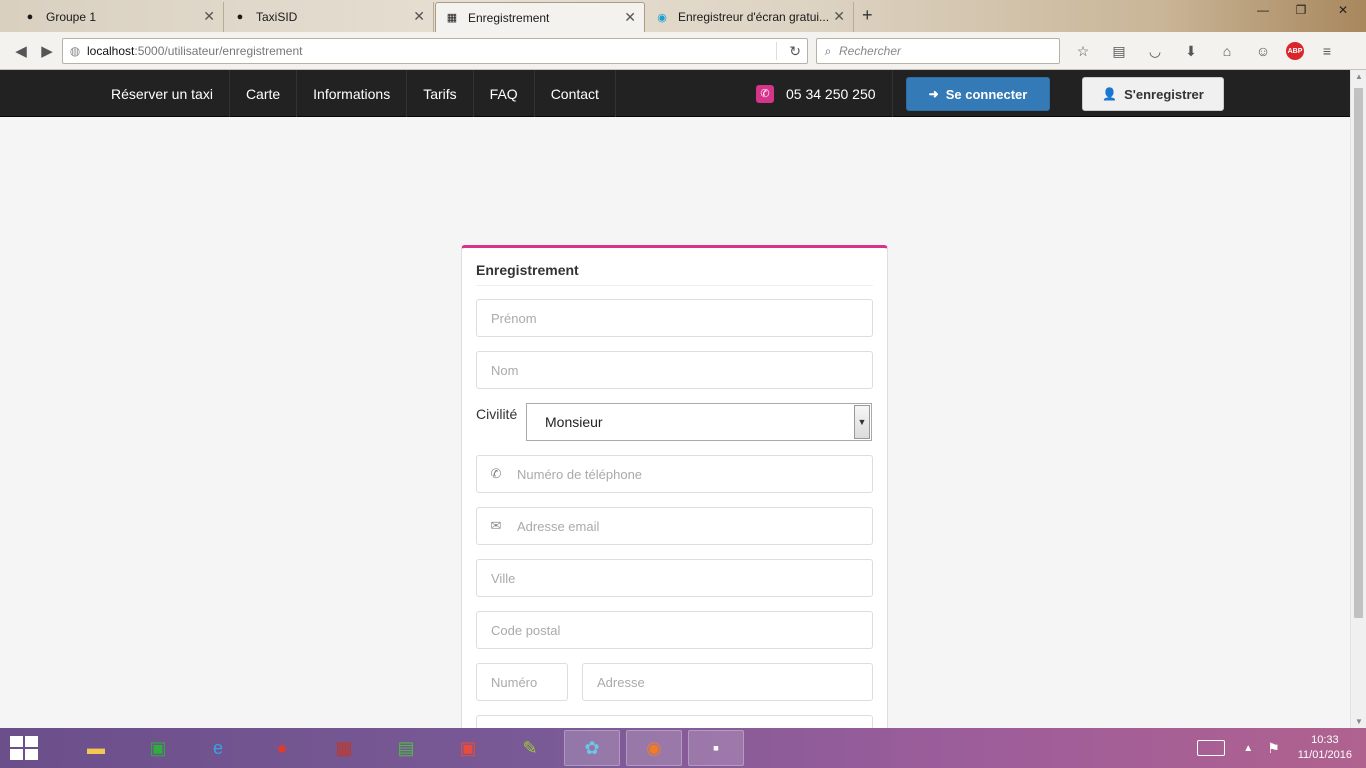 This screenshot has width=1366, height=768. I want to click on tab-enregistrement: ▦ Enregistrement ✕, so click(540, 17).